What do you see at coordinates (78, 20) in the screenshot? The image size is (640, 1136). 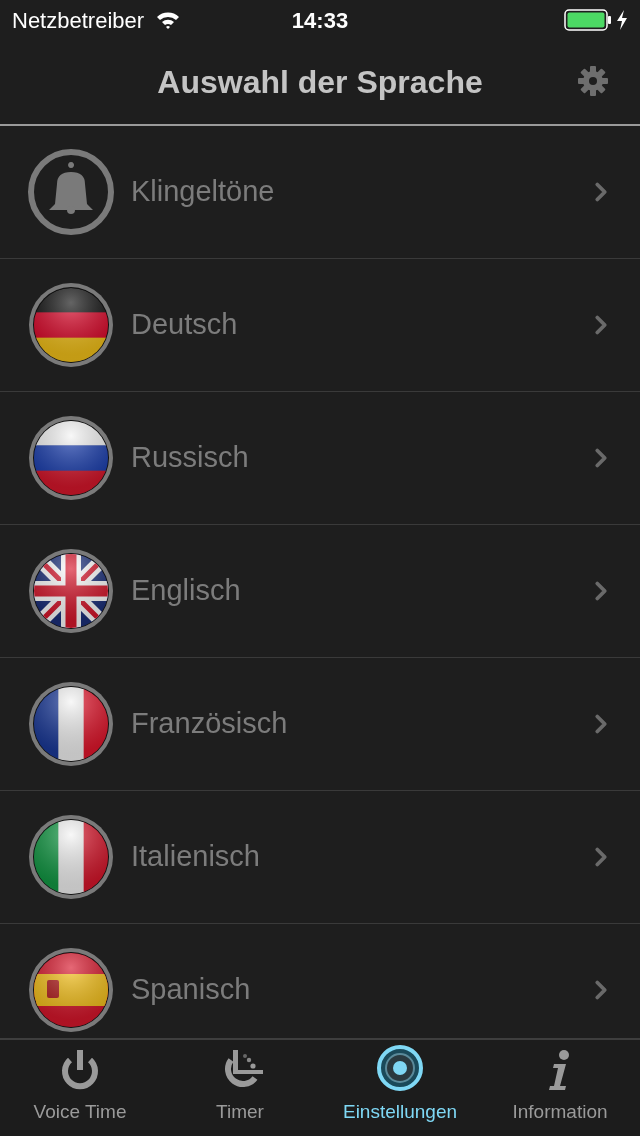 I see `carrier-name: Netzbetreiber` at bounding box center [78, 20].